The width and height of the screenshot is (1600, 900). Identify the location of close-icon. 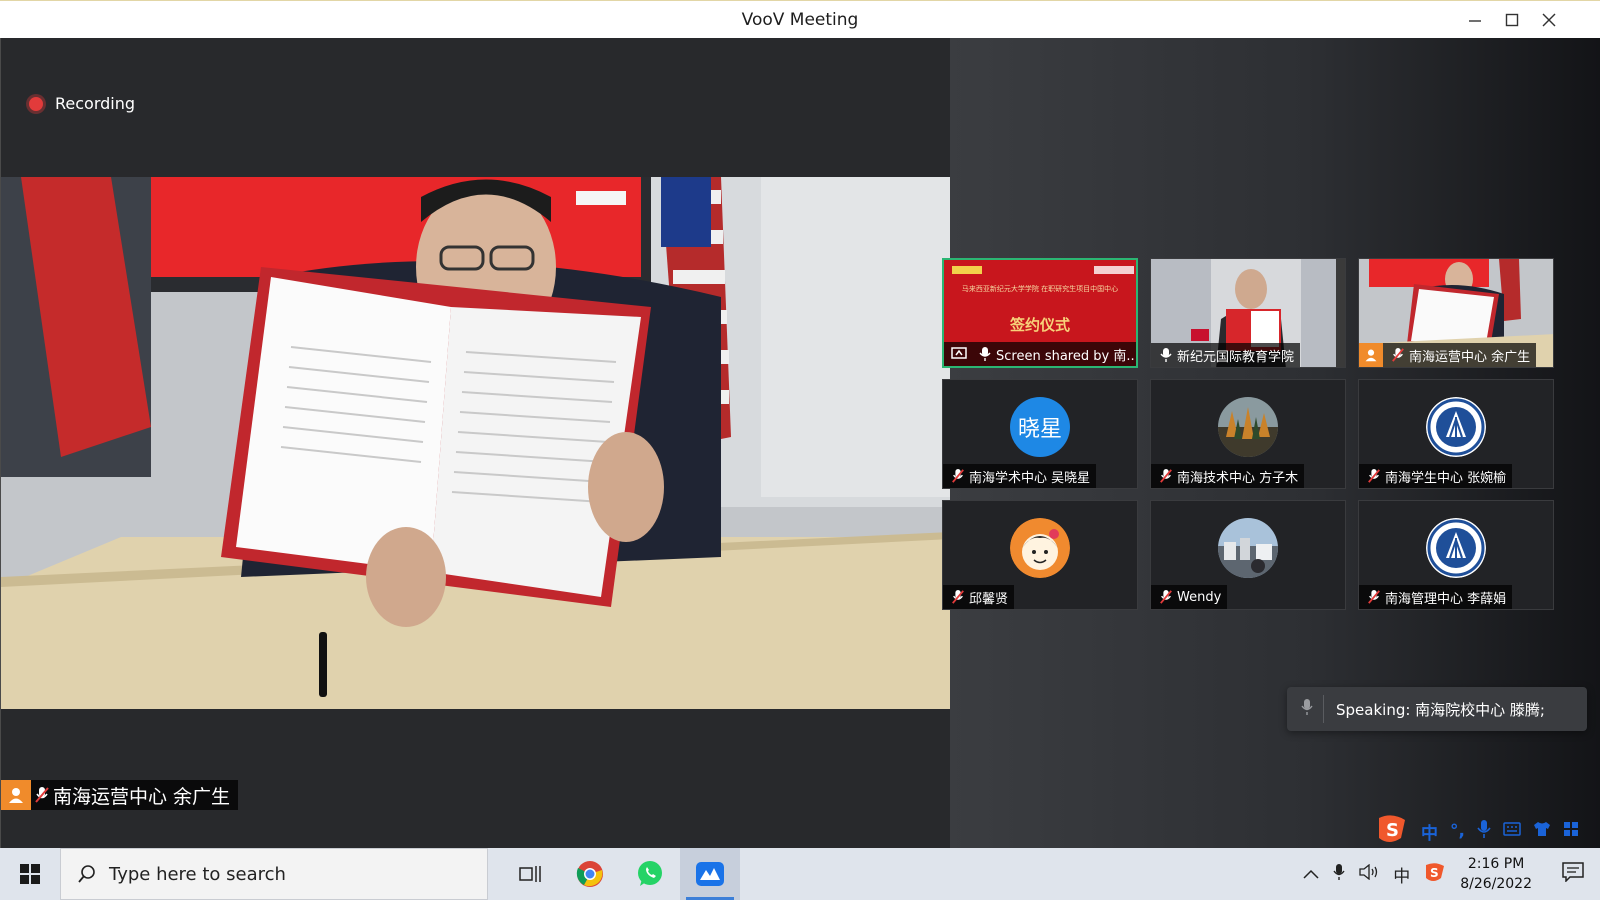
(1549, 20).